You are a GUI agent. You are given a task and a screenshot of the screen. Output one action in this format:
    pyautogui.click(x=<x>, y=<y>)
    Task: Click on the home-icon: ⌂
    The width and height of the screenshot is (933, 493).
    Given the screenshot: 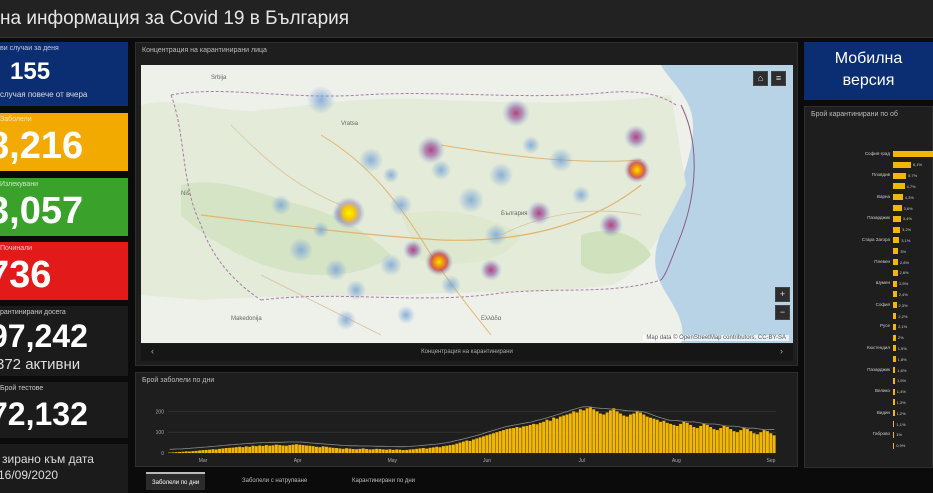 What is the action you would take?
    pyautogui.click(x=760, y=78)
    